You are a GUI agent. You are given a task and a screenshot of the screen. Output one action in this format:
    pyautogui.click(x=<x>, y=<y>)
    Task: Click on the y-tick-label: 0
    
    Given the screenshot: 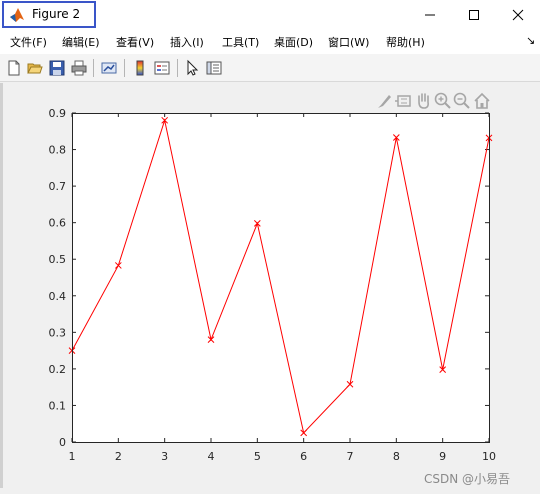 What is the action you would take?
    pyautogui.click(x=62, y=442)
    